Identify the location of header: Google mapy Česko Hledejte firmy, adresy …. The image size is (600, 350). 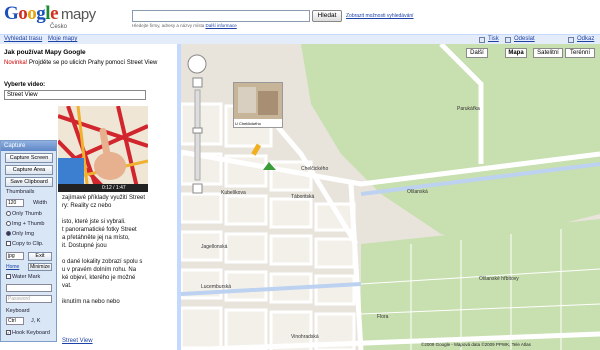
(300, 17).